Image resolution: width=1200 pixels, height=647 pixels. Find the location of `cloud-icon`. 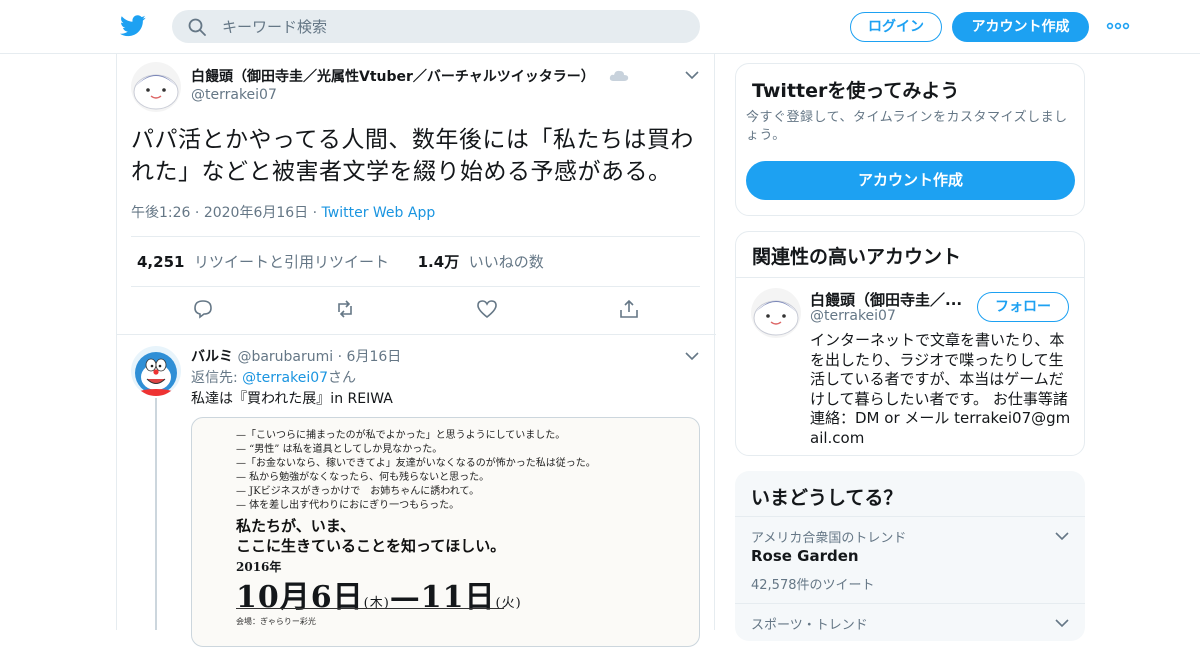

cloud-icon is located at coordinates (619, 75).